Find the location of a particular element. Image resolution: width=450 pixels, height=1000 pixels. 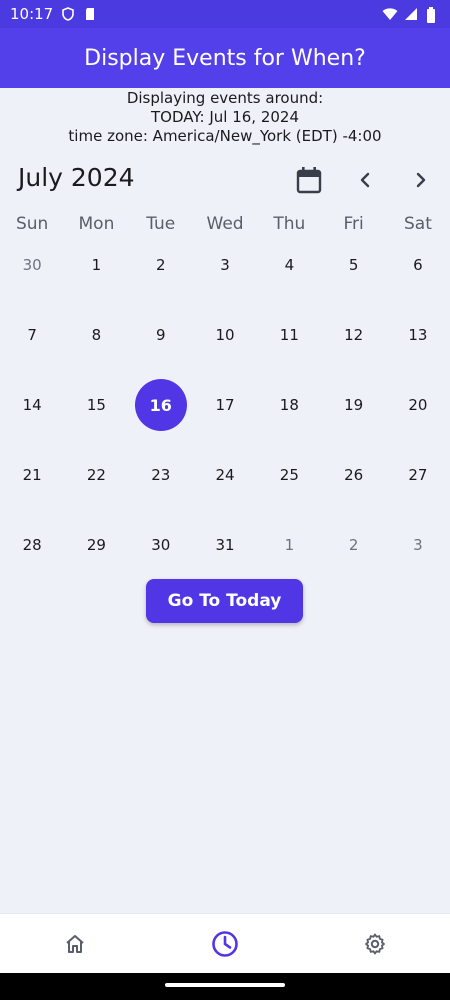

clock-icon is located at coordinates (225, 944).